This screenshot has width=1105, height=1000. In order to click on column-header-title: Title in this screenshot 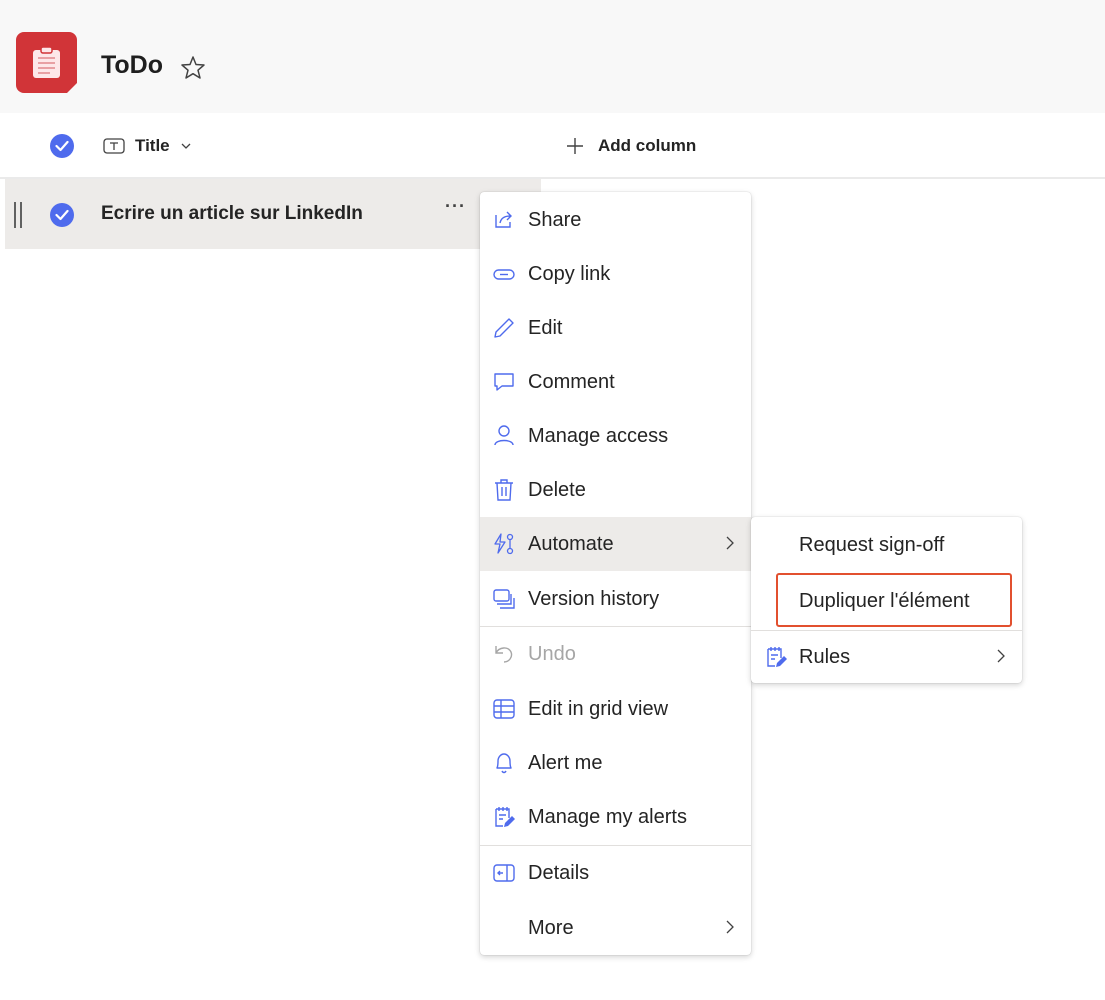, I will do `click(147, 146)`.